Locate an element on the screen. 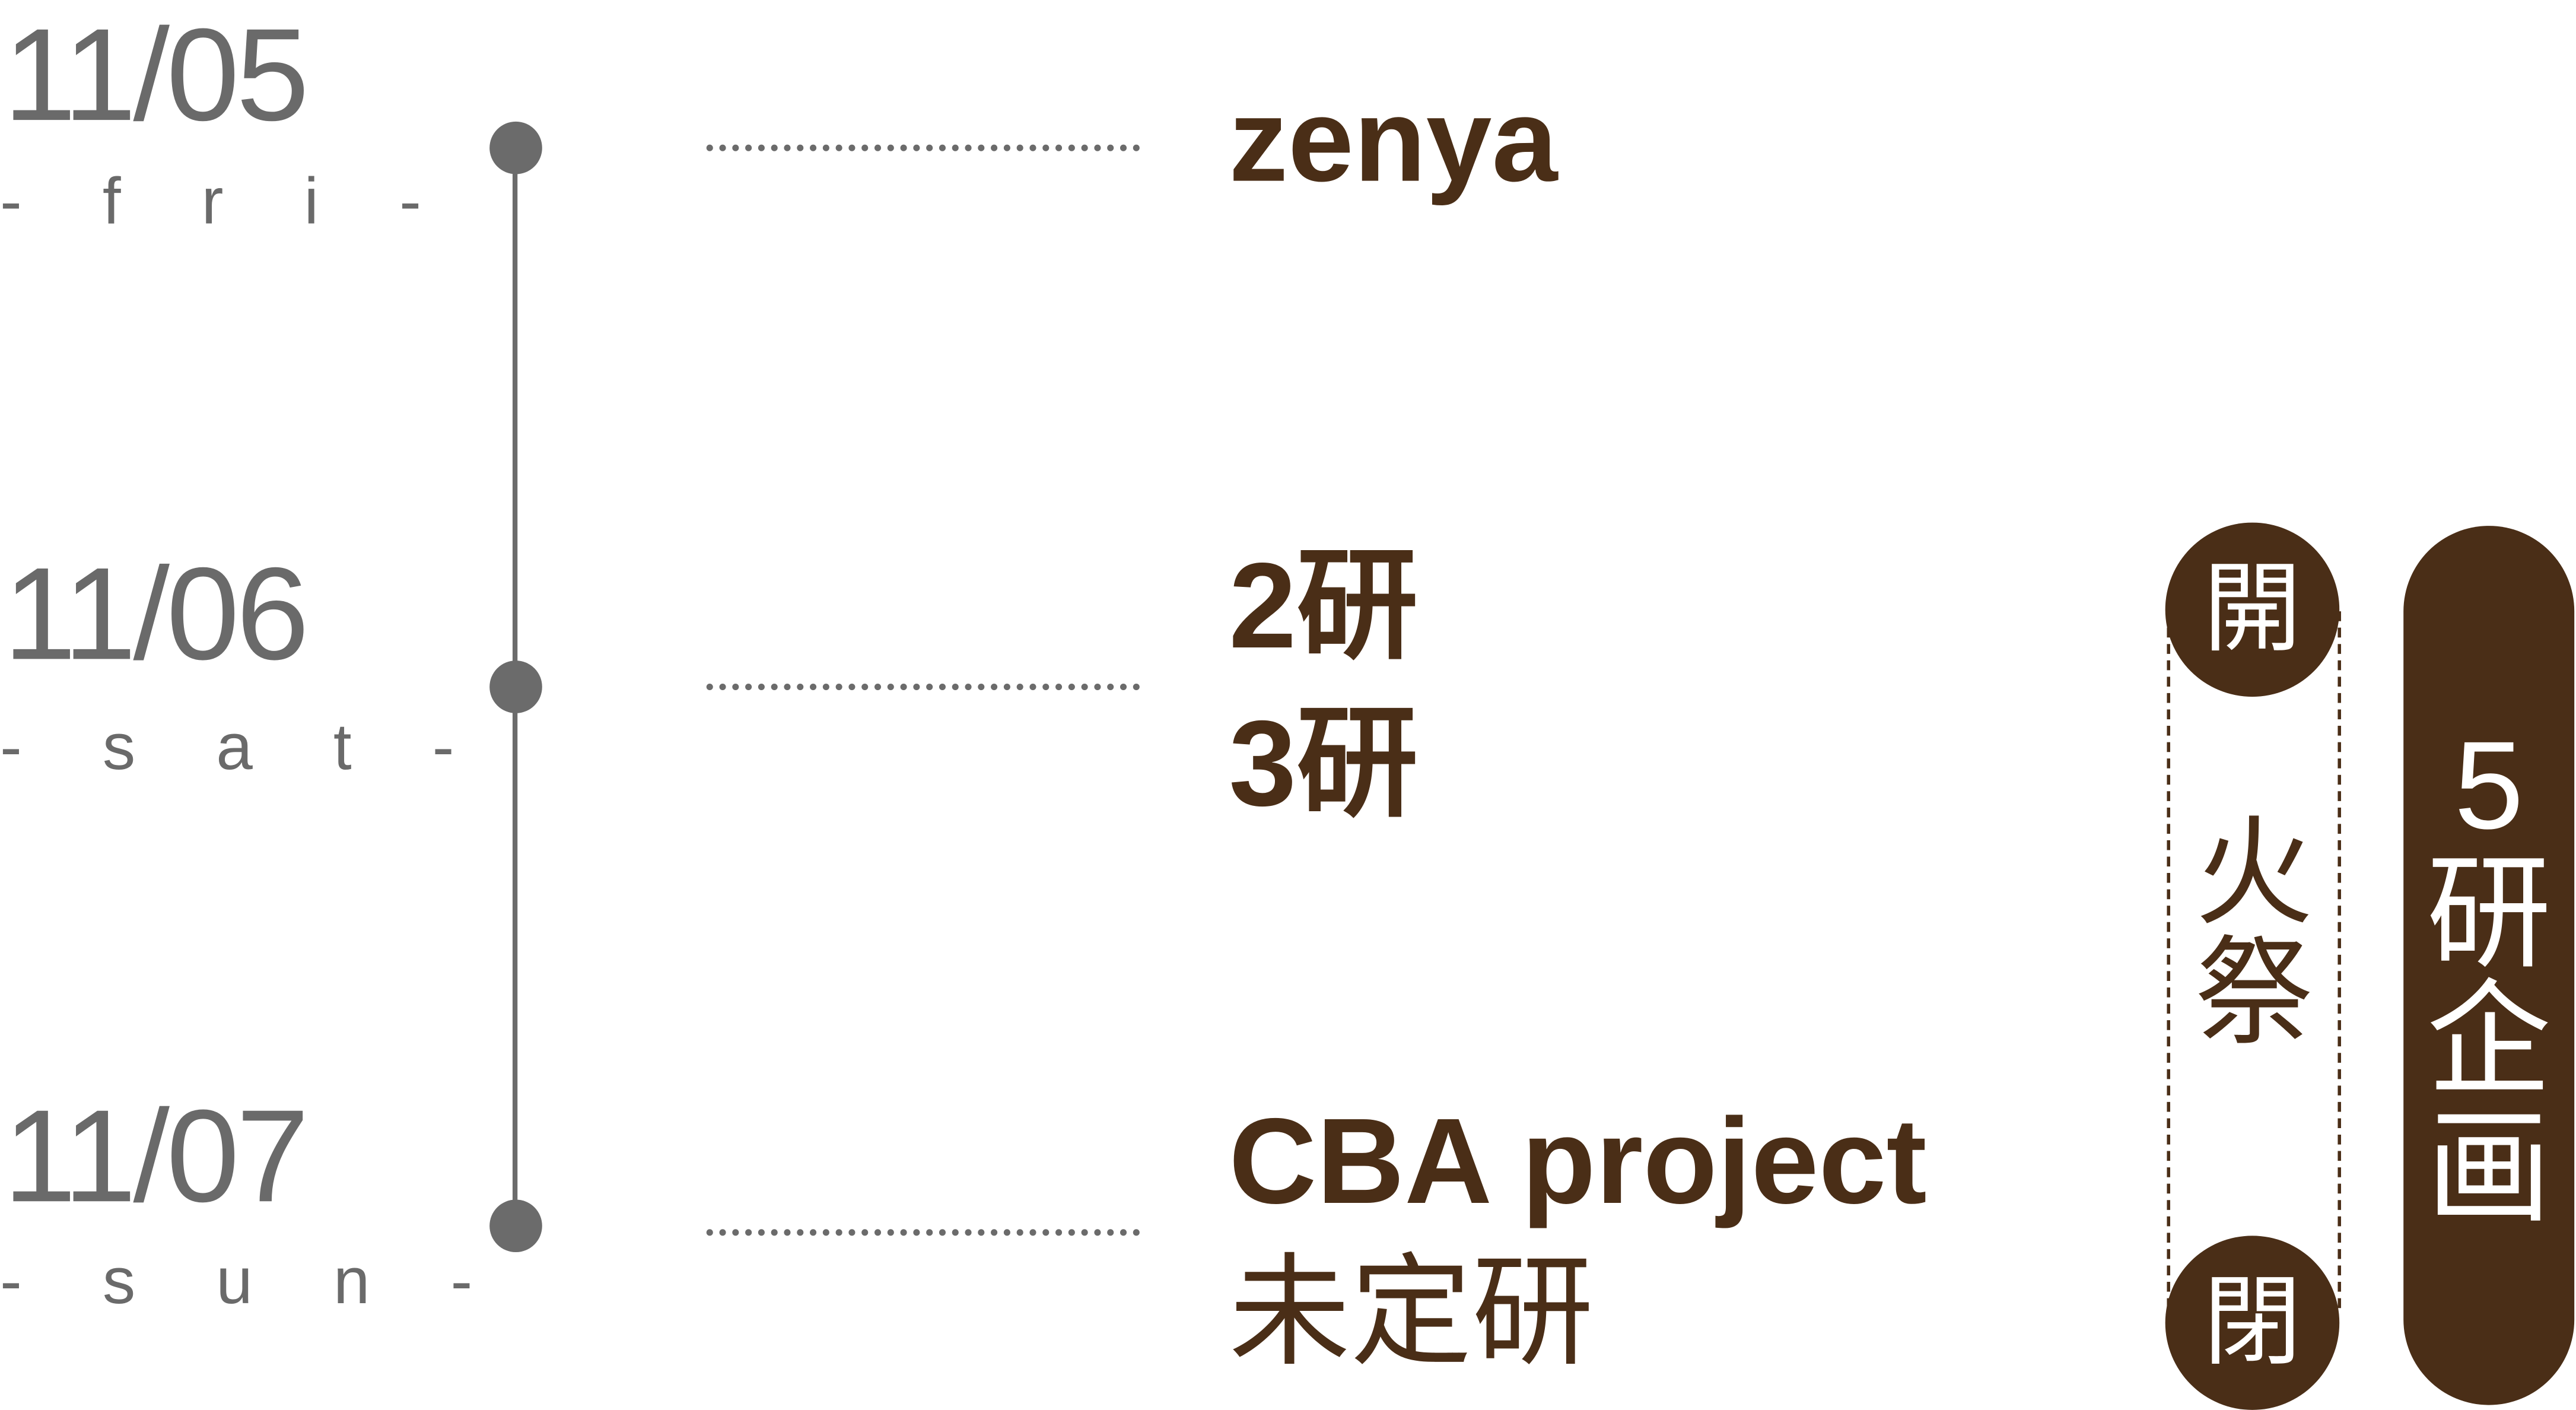  lab5-banner-char-1: 5 is located at coordinates (2489, 786).